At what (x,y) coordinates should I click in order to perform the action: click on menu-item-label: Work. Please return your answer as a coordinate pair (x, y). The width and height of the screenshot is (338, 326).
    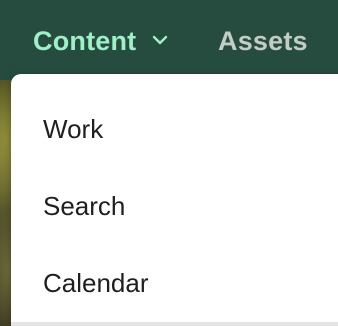
    Looking at the image, I should click on (73, 128).